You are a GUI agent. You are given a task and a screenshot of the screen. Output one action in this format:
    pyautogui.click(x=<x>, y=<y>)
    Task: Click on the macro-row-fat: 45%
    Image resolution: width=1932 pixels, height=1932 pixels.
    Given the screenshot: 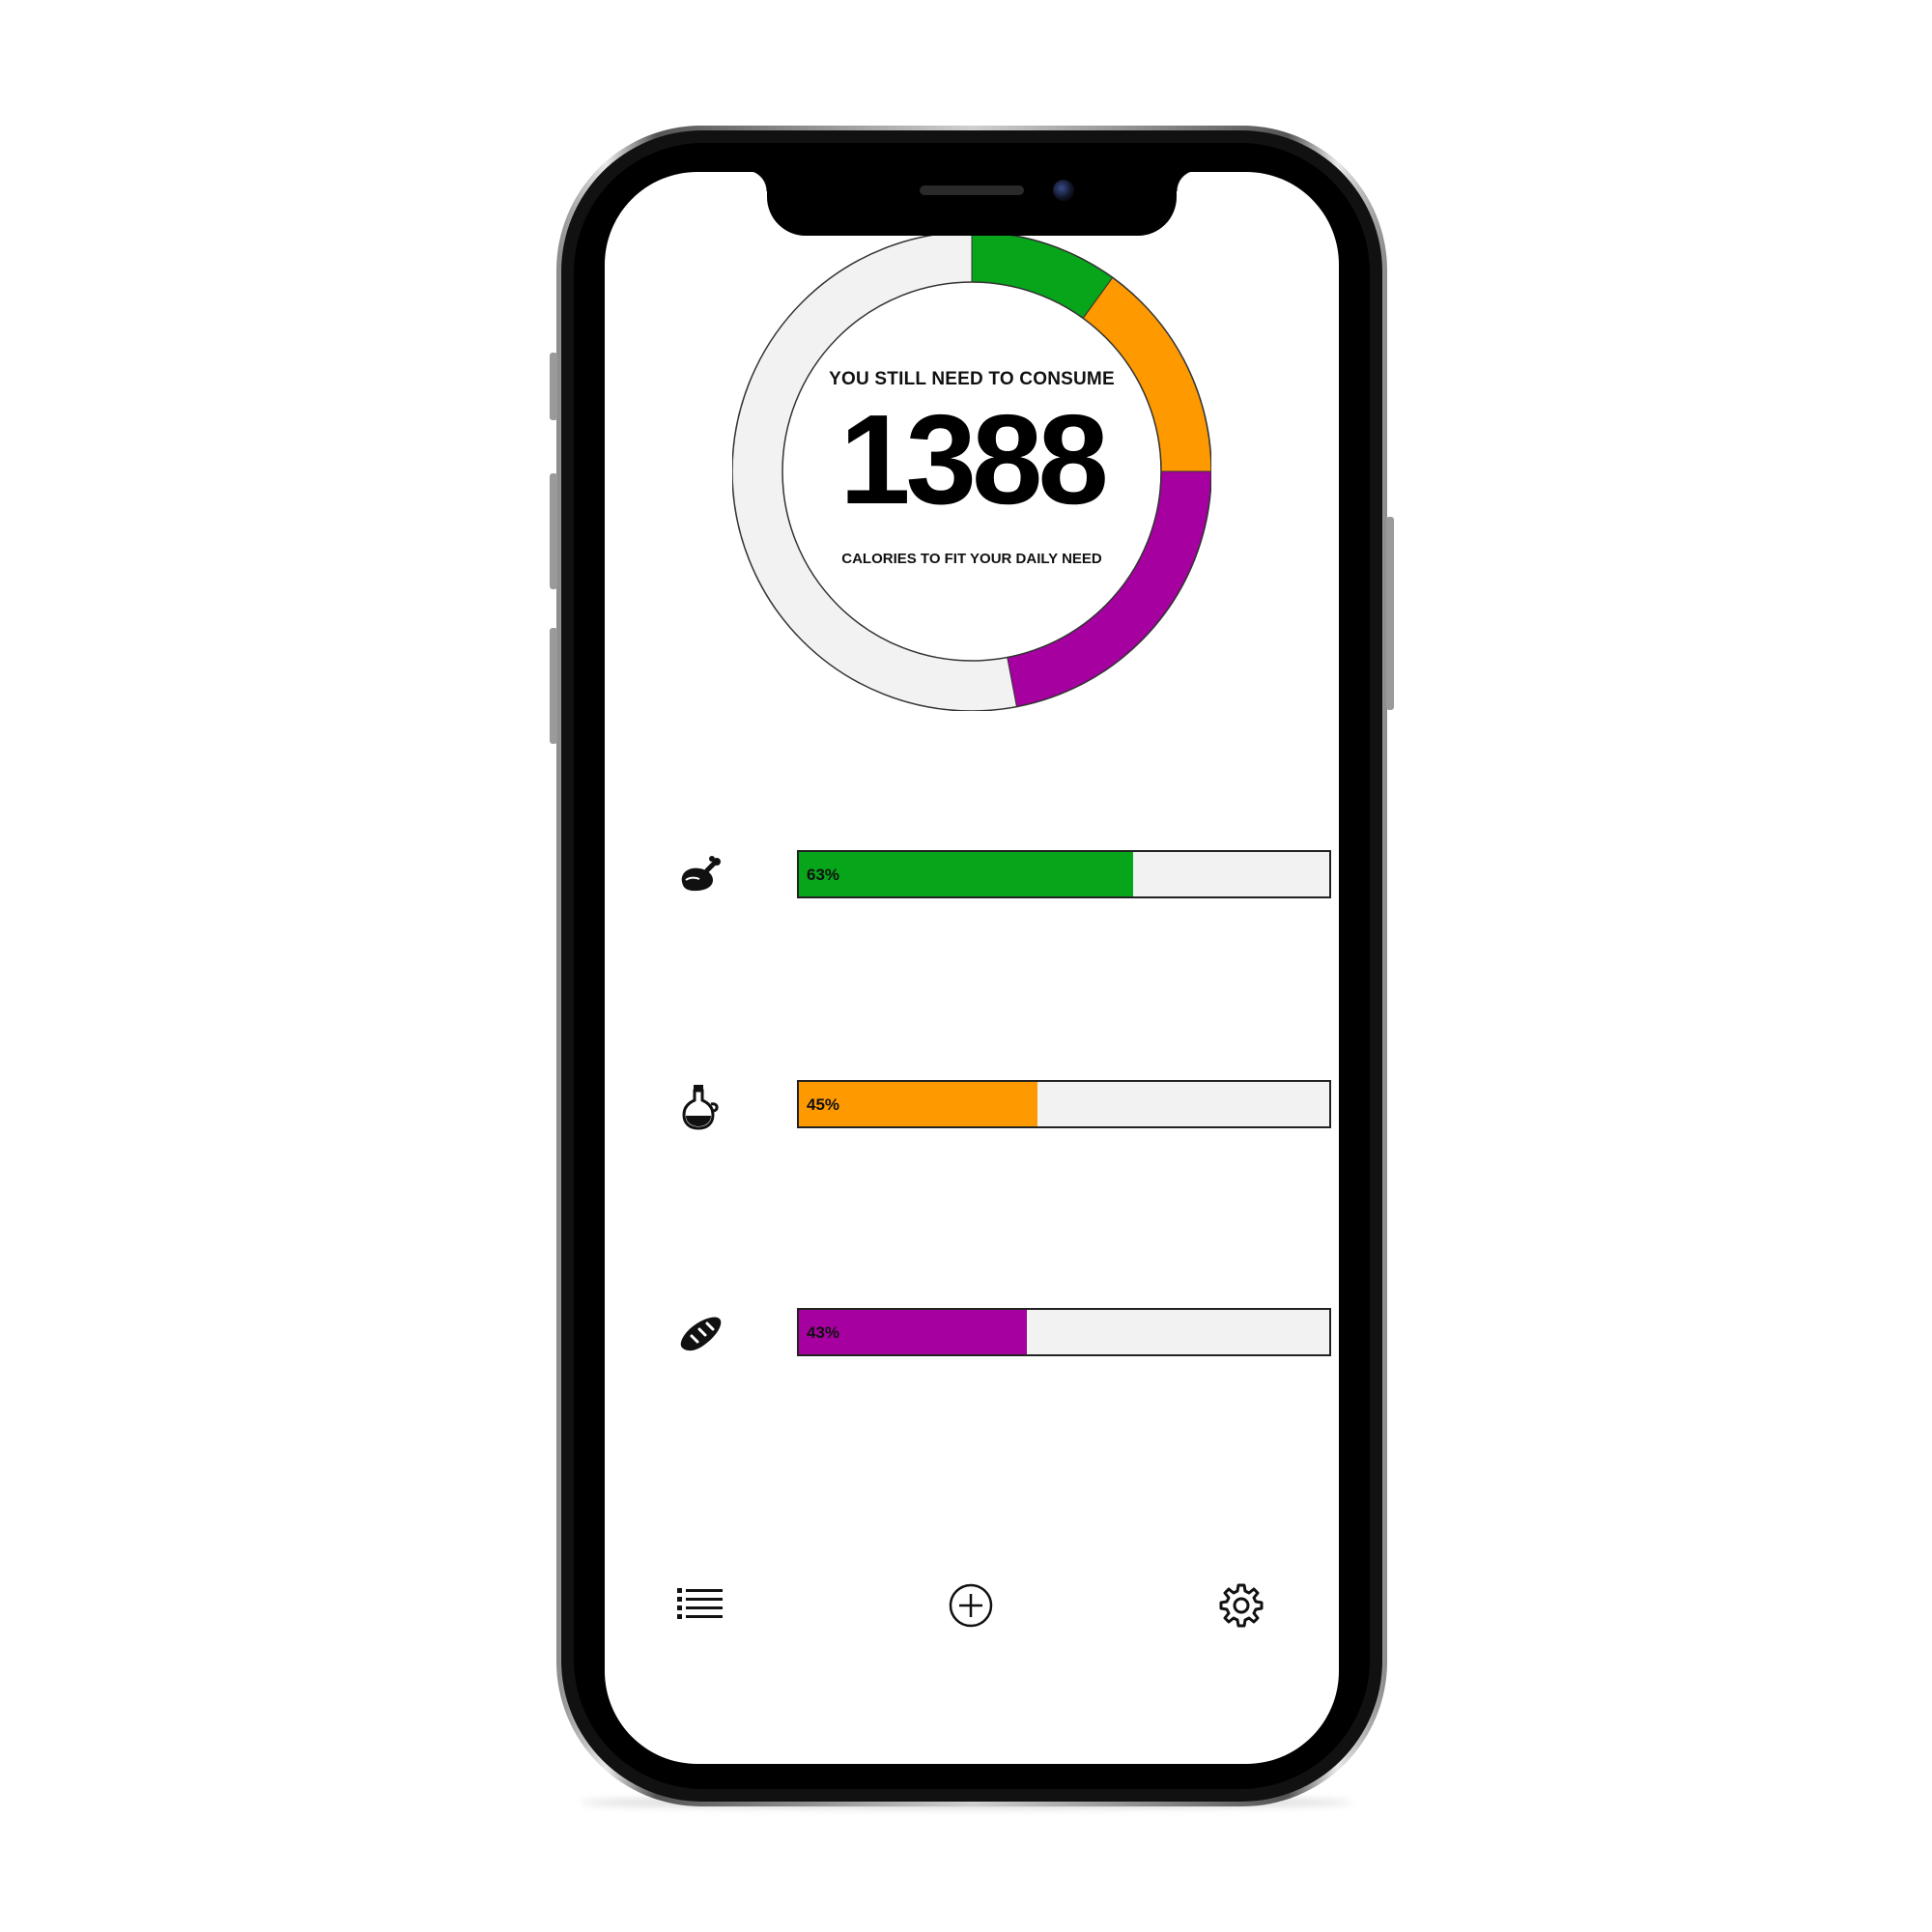 What is the action you would take?
    pyautogui.click(x=1002, y=1106)
    